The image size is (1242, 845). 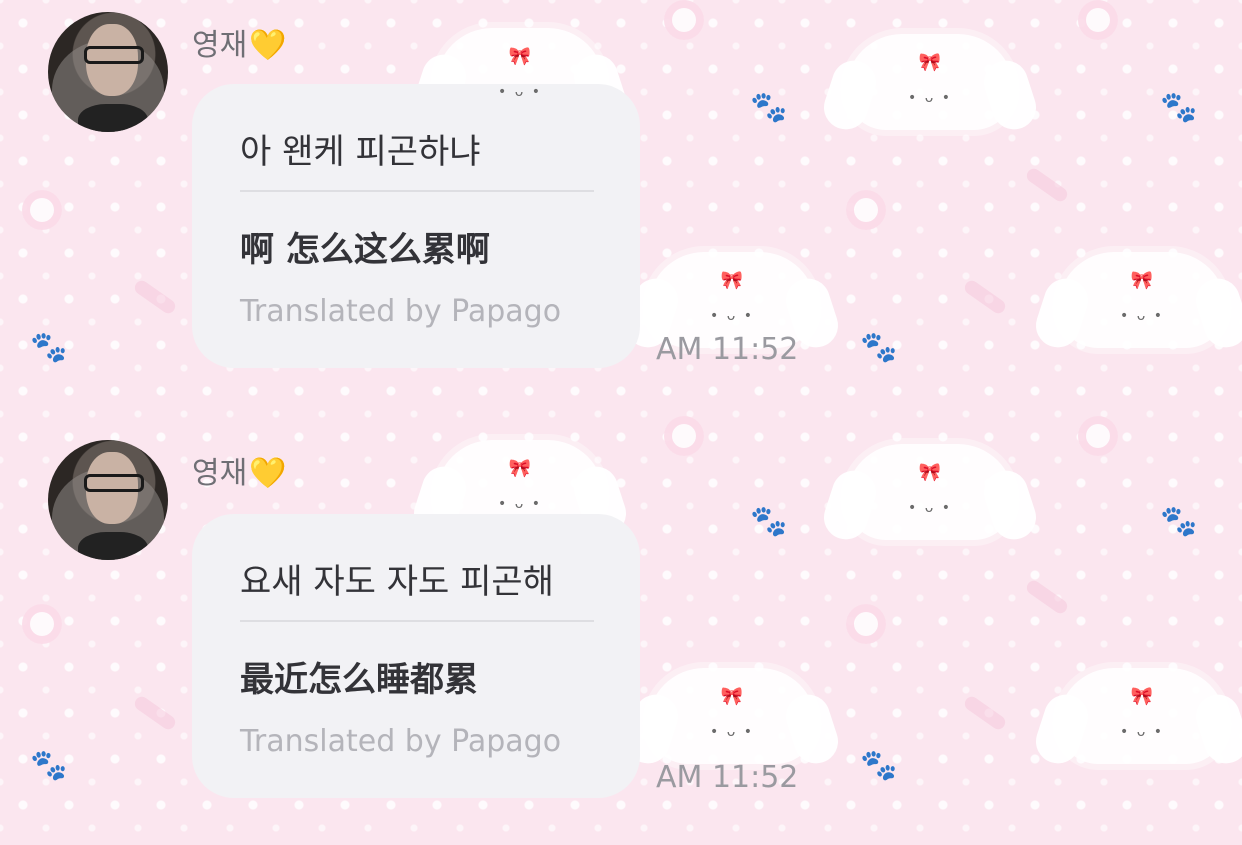 What do you see at coordinates (359, 680) in the screenshot?
I see `translated-message-text: 最近怎么睡都累` at bounding box center [359, 680].